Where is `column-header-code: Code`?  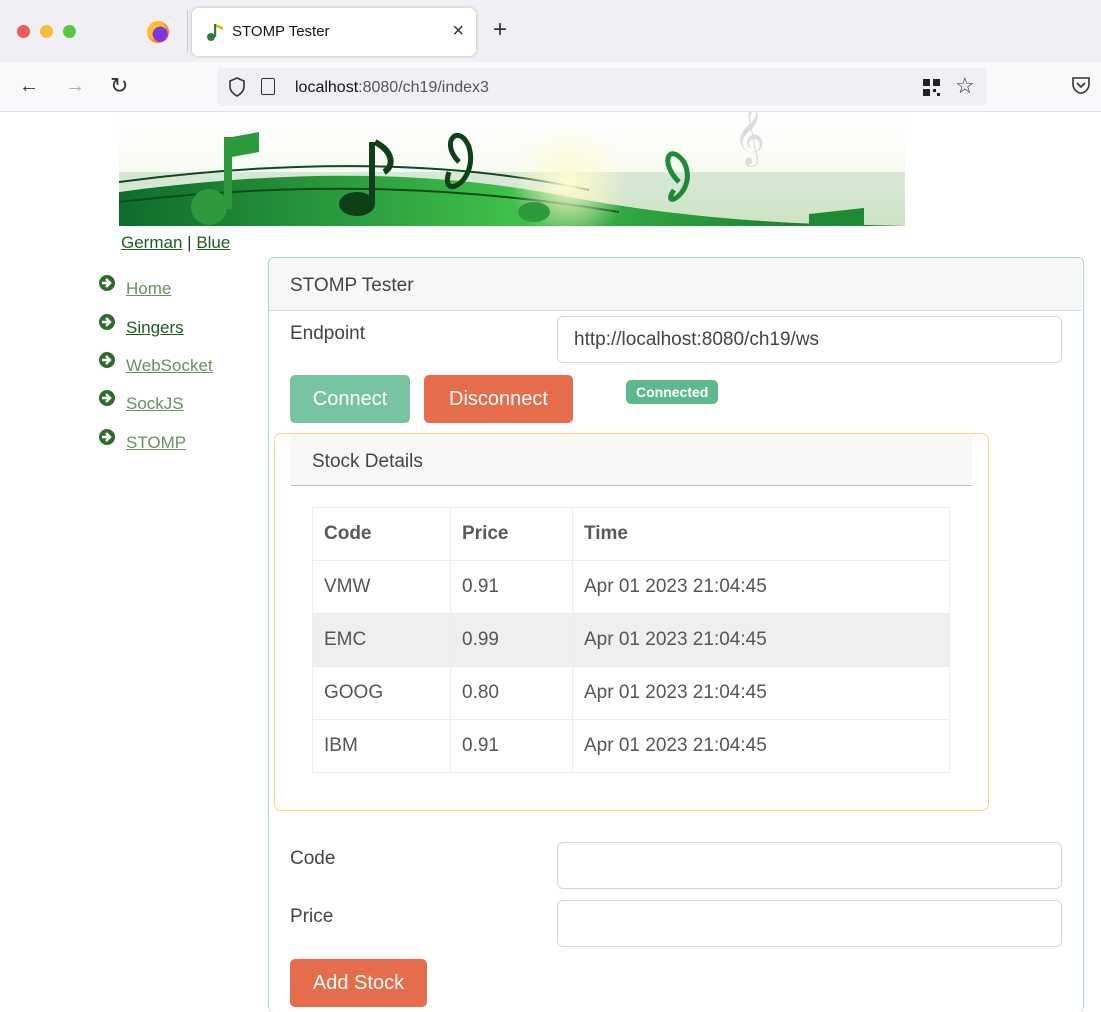 column-header-code: Code is located at coordinates (381, 534).